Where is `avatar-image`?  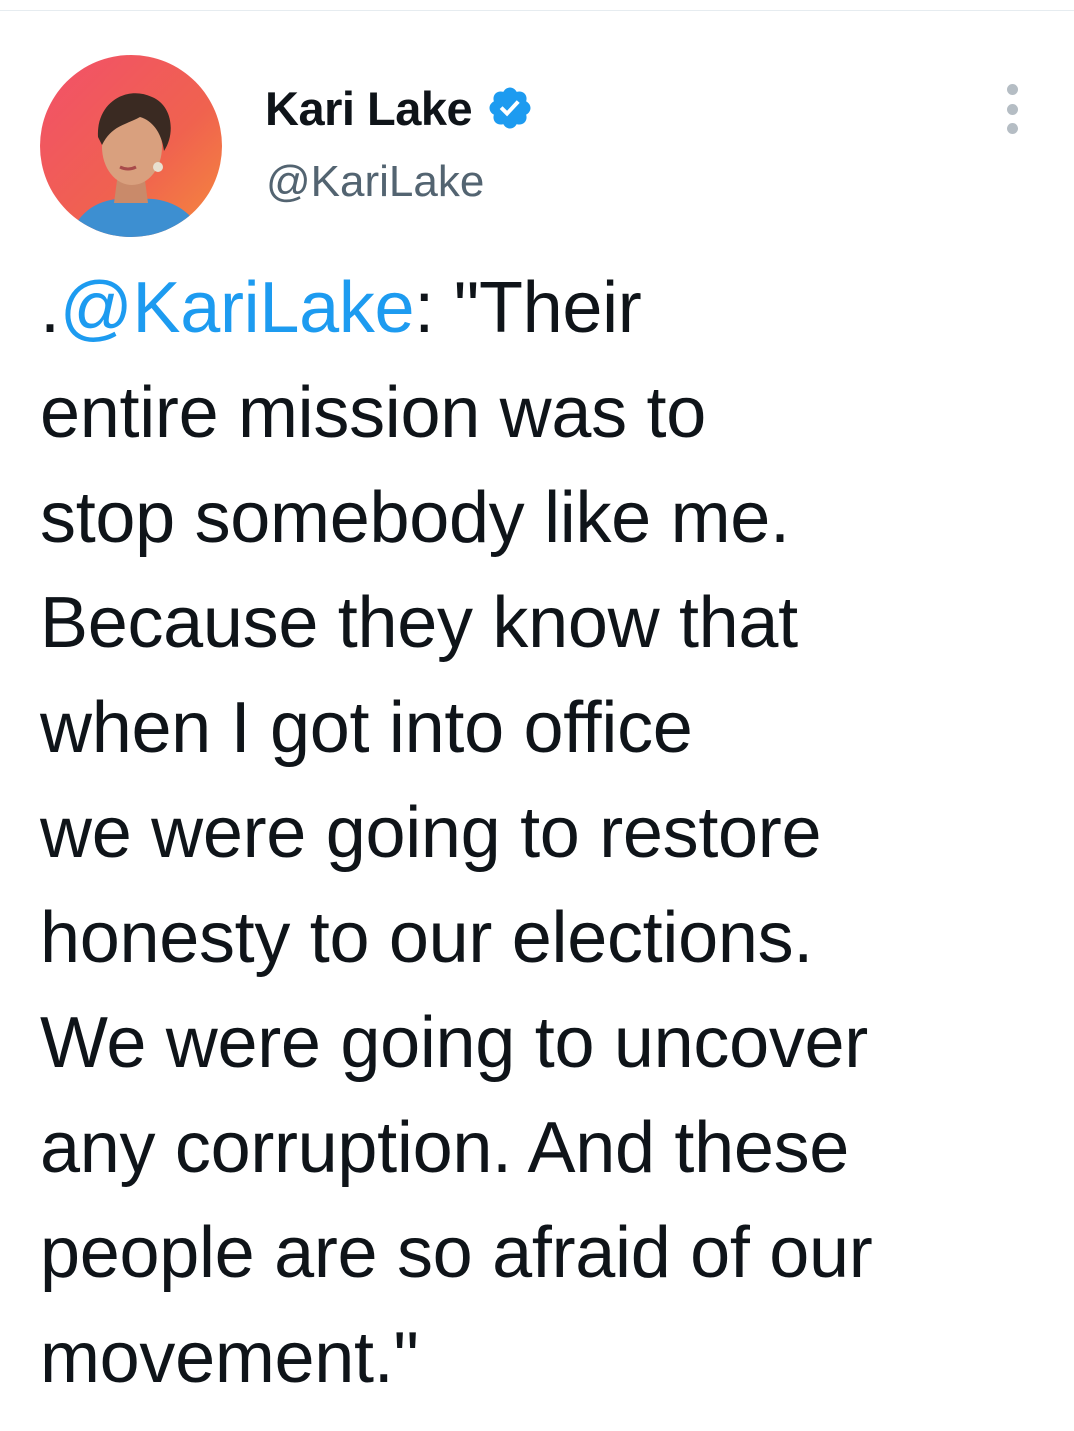
avatar-image is located at coordinates (131, 146).